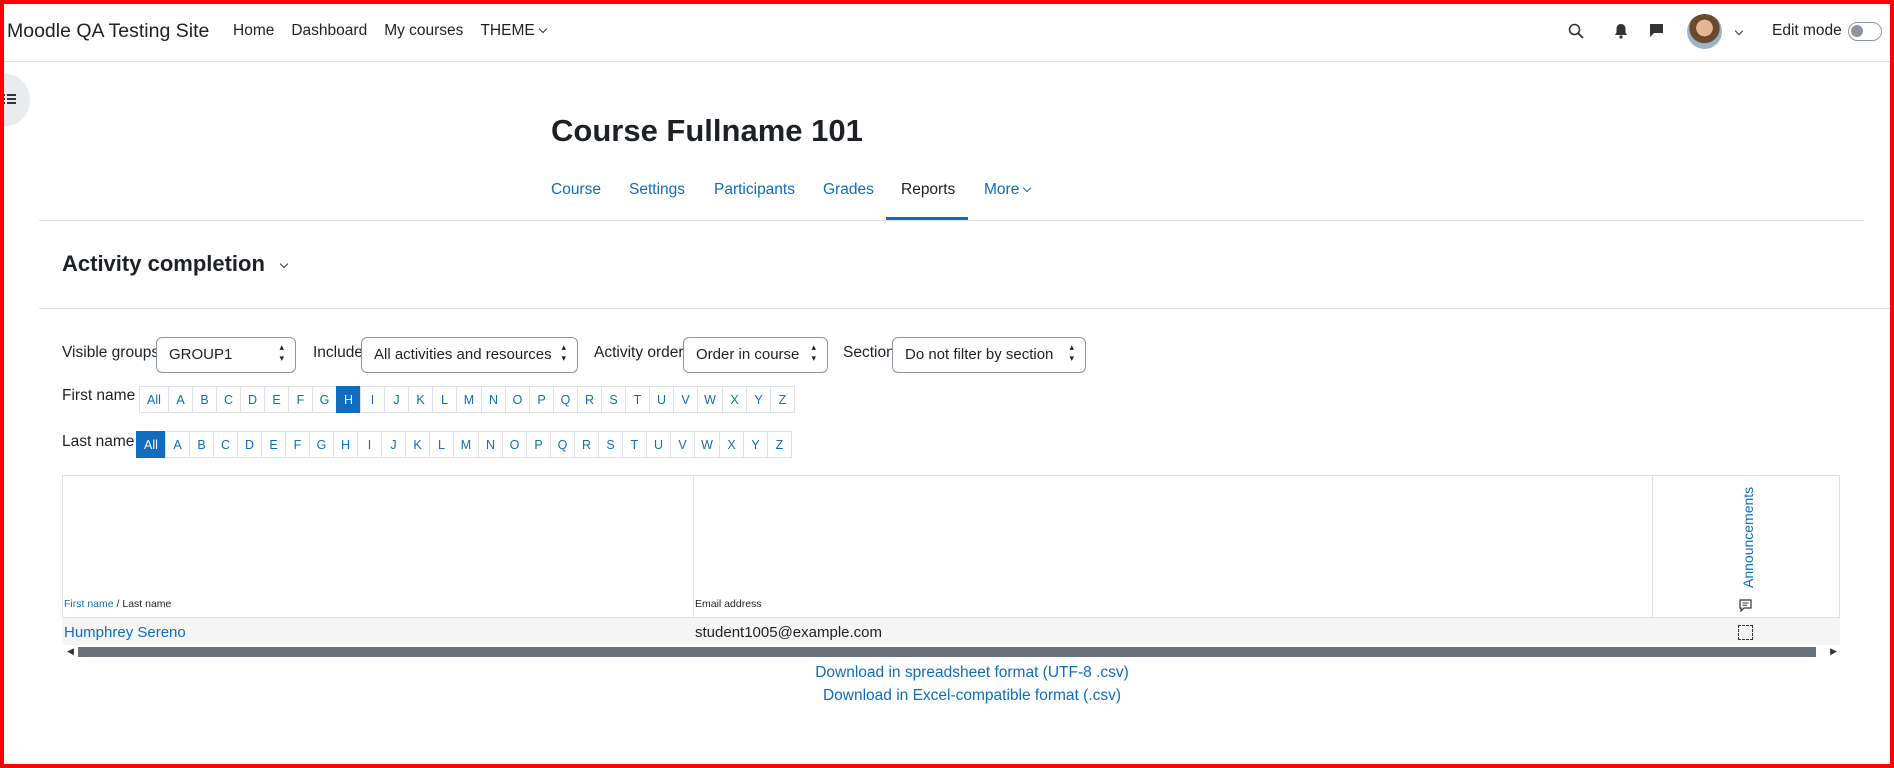 The width and height of the screenshot is (1894, 768). What do you see at coordinates (507, 30) in the screenshot?
I see `nav-theme-label: THEME` at bounding box center [507, 30].